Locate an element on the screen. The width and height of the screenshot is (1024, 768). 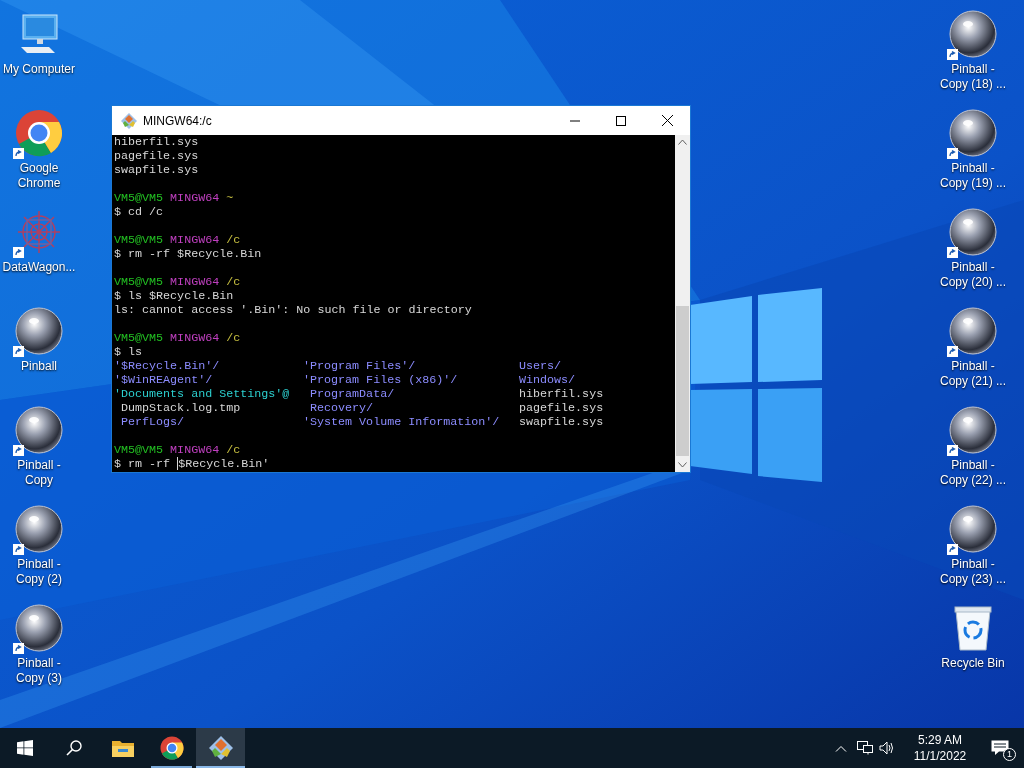
icon-label: Recycle Bin is located at coordinates (973, 663).